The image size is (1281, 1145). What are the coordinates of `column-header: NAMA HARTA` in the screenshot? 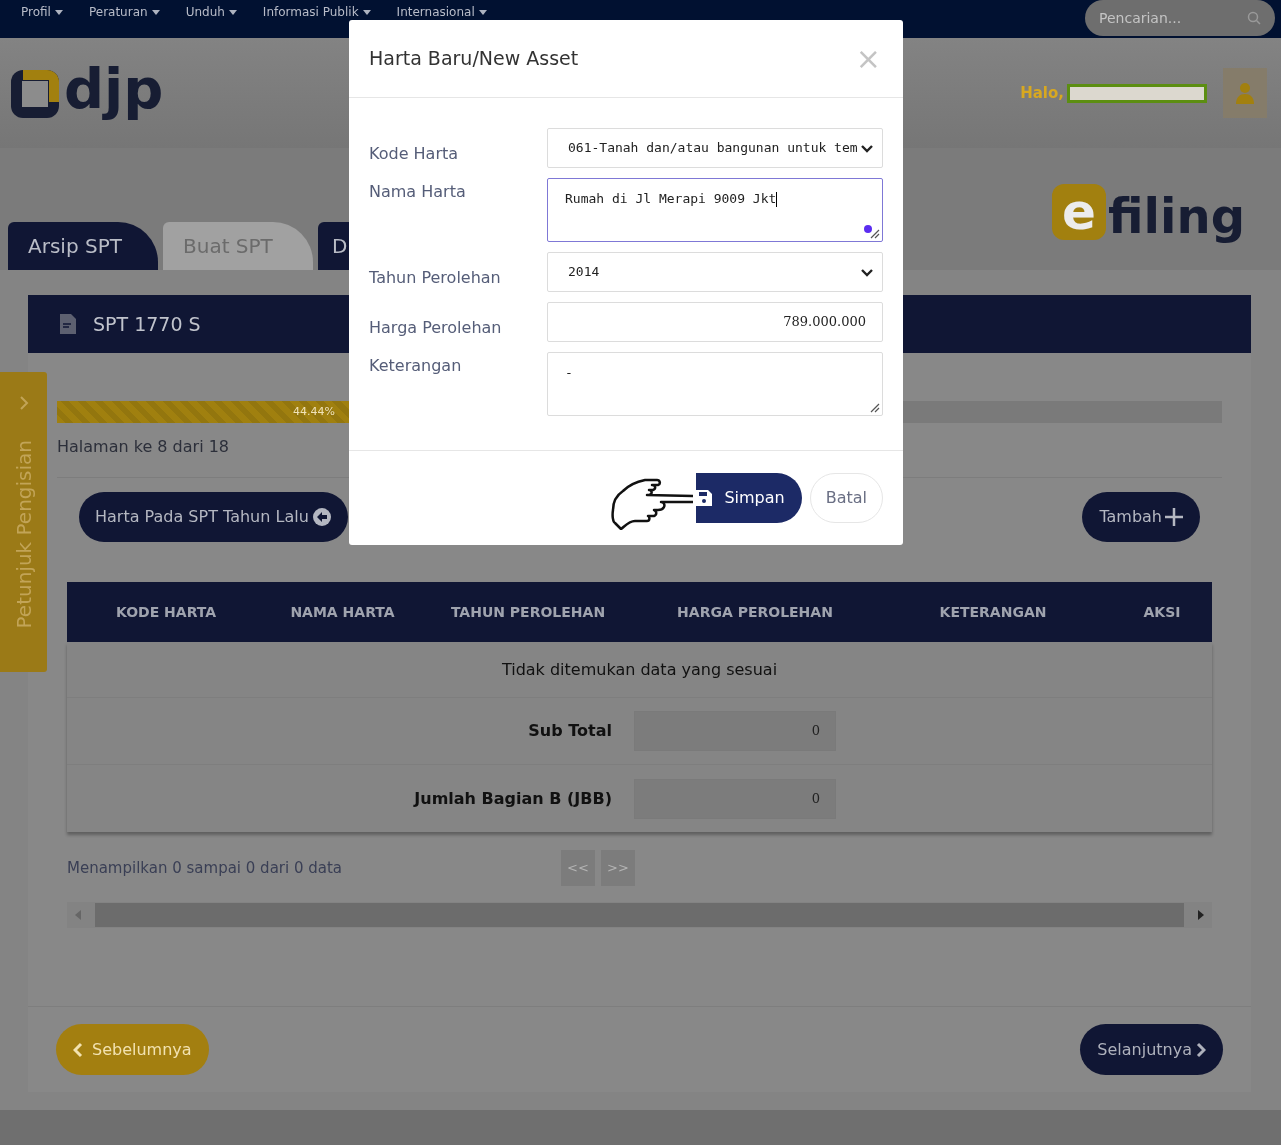 It's located at (342, 612).